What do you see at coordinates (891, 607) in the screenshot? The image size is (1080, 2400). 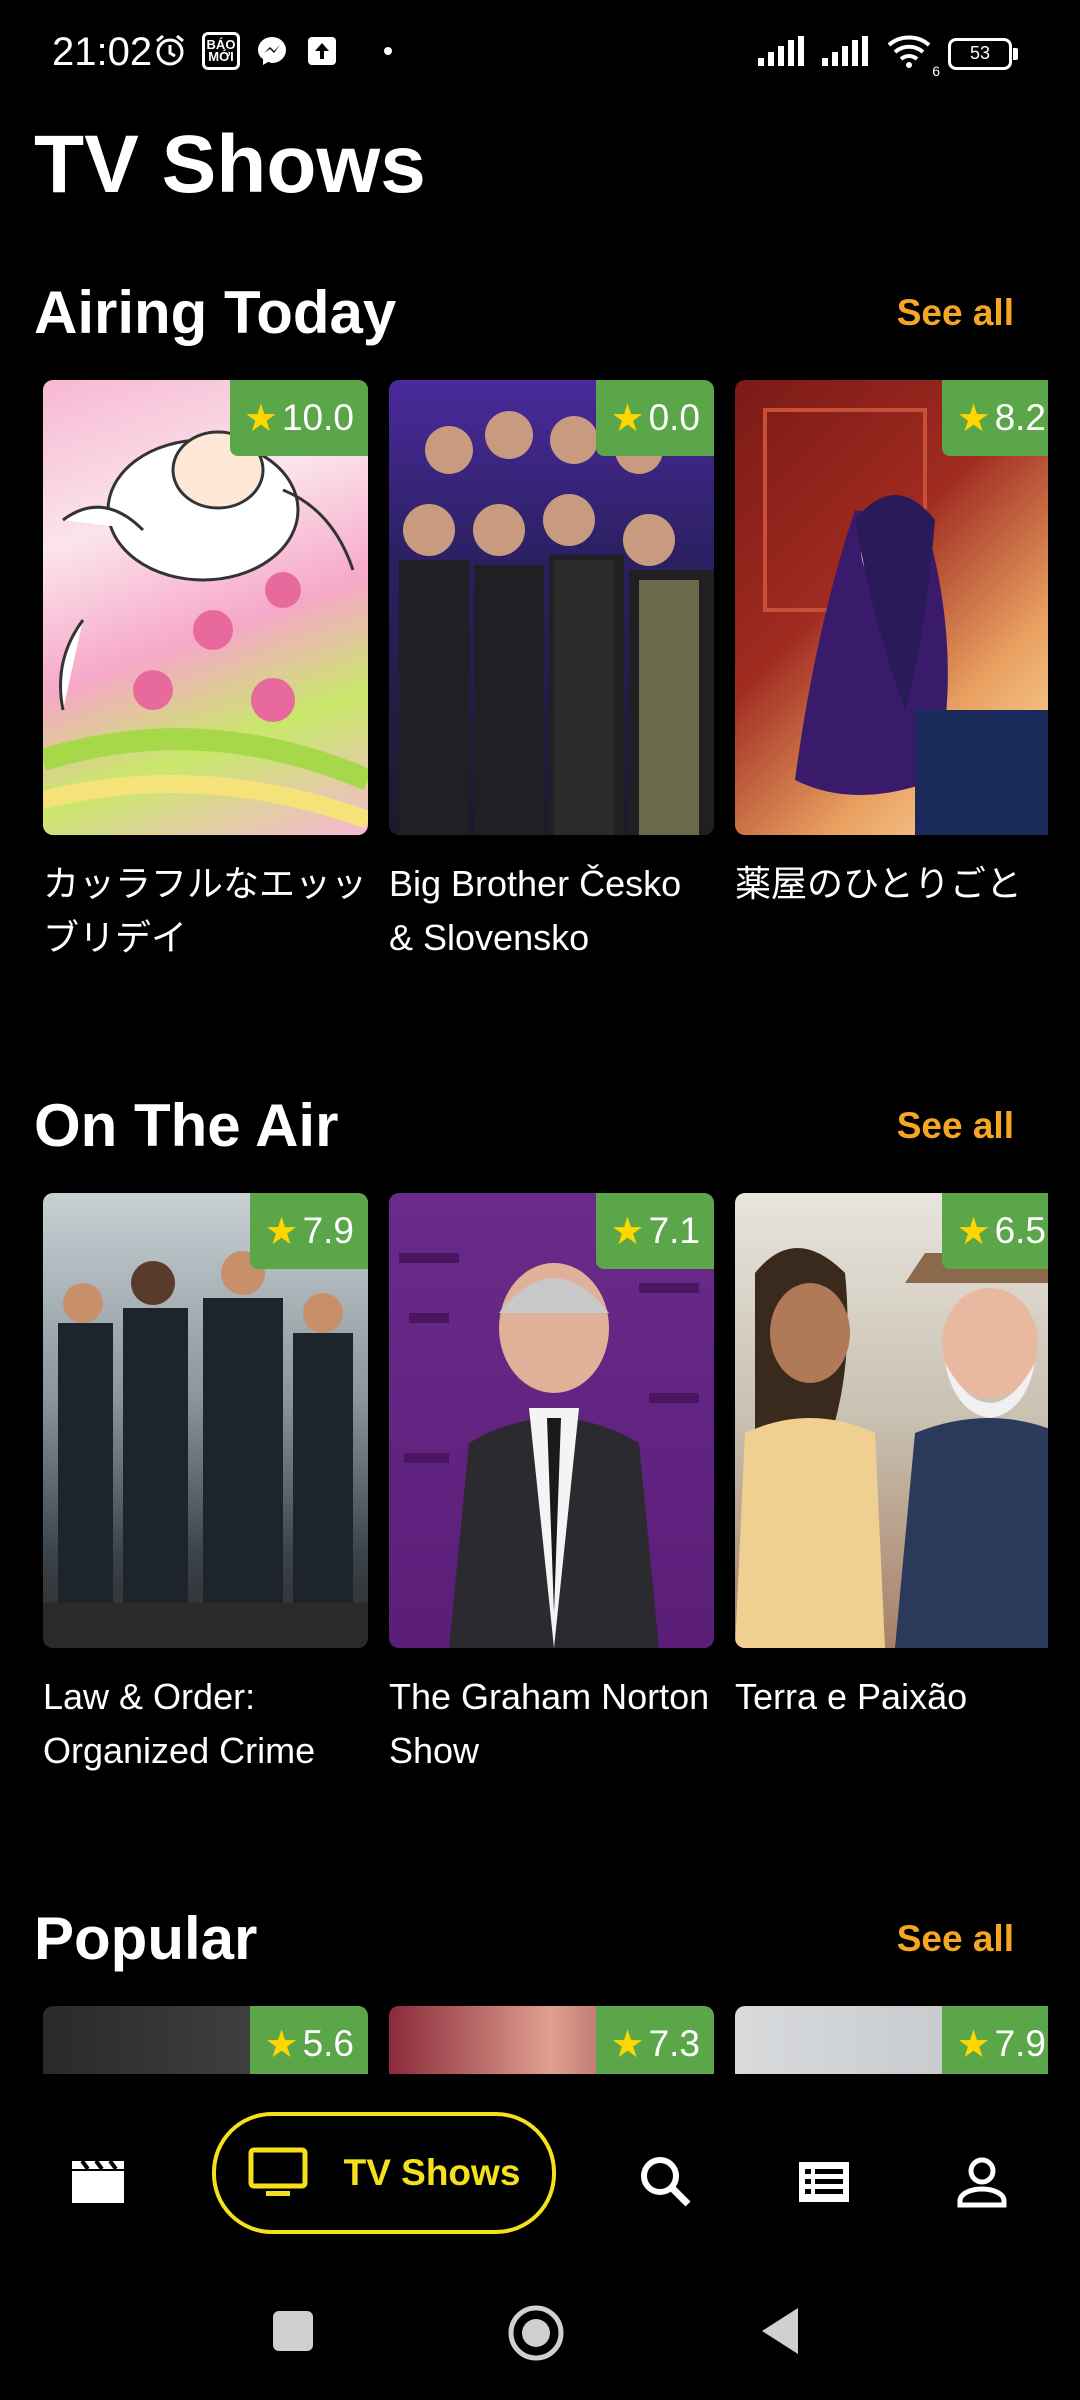 I see `poster-image: ★ 8.2` at bounding box center [891, 607].